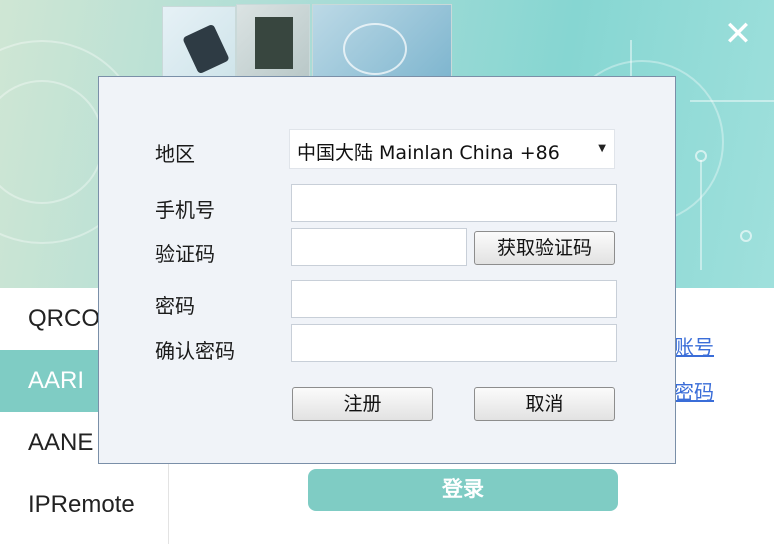 The image size is (774, 544). I want to click on region-select: 中国大陆 Mainlan China +86 ▼, so click(452, 149).